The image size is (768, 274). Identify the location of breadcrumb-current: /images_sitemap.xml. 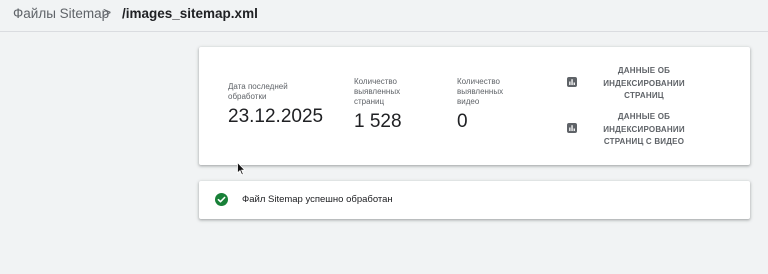
(190, 13).